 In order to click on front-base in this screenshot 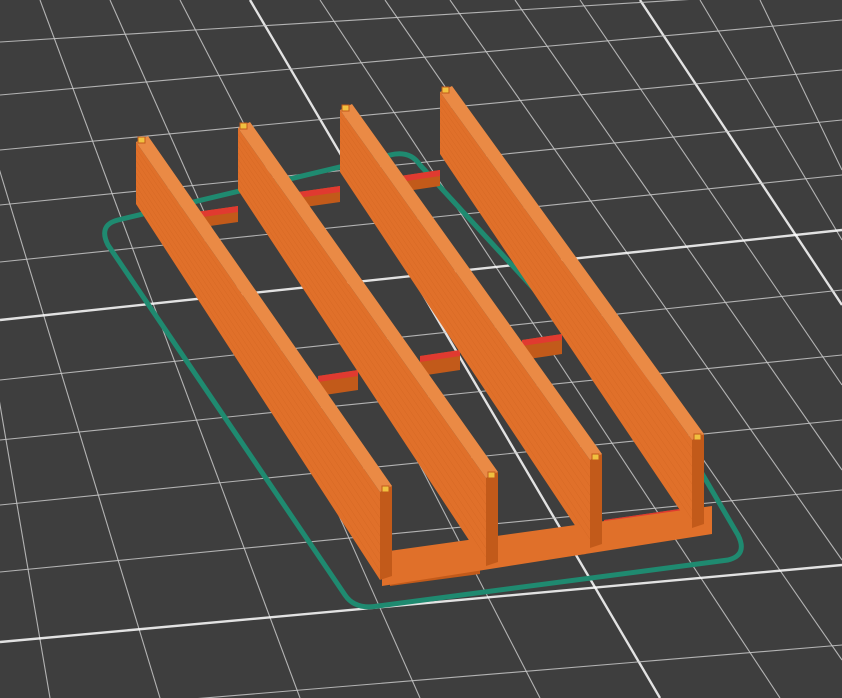, I will do `click(547, 546)`.